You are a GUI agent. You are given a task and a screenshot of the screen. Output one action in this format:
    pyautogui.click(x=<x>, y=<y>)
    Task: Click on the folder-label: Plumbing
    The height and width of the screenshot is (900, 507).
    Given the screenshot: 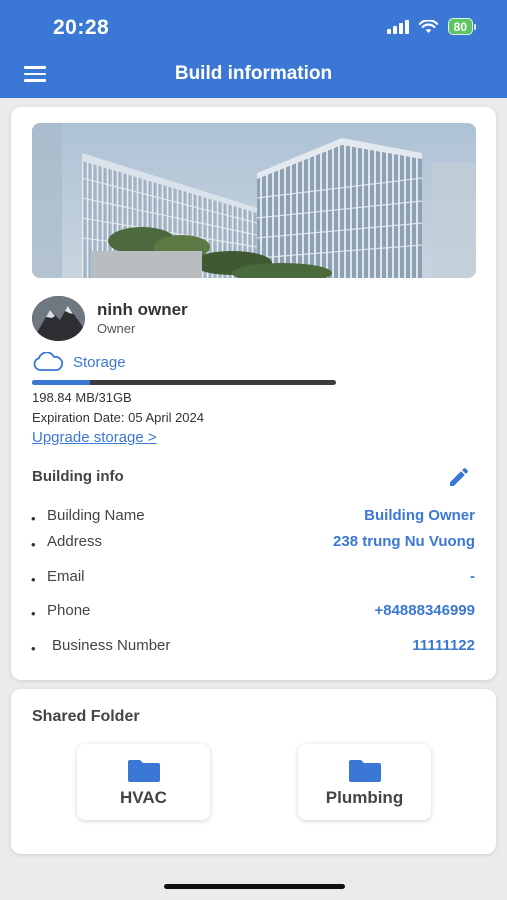 What is the action you would take?
    pyautogui.click(x=364, y=797)
    